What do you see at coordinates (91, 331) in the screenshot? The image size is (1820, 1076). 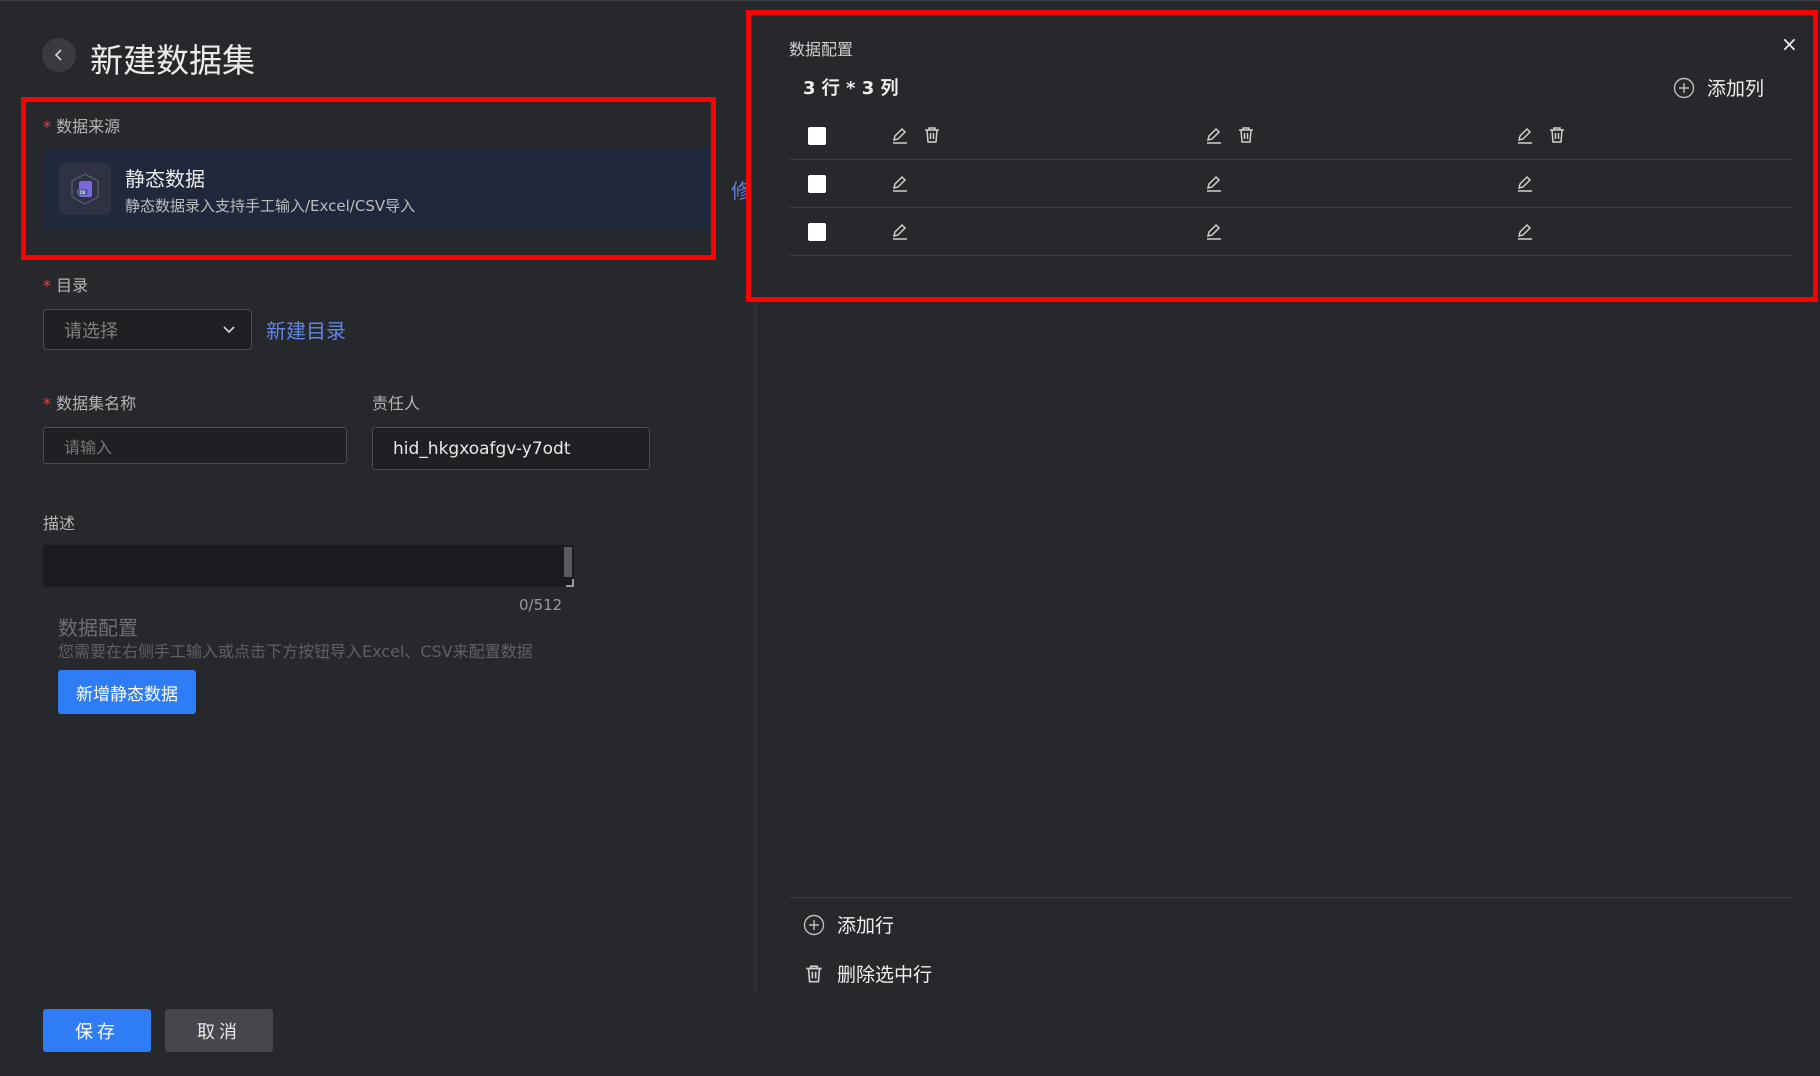 I see `dir-select-placeholder: 请选择` at bounding box center [91, 331].